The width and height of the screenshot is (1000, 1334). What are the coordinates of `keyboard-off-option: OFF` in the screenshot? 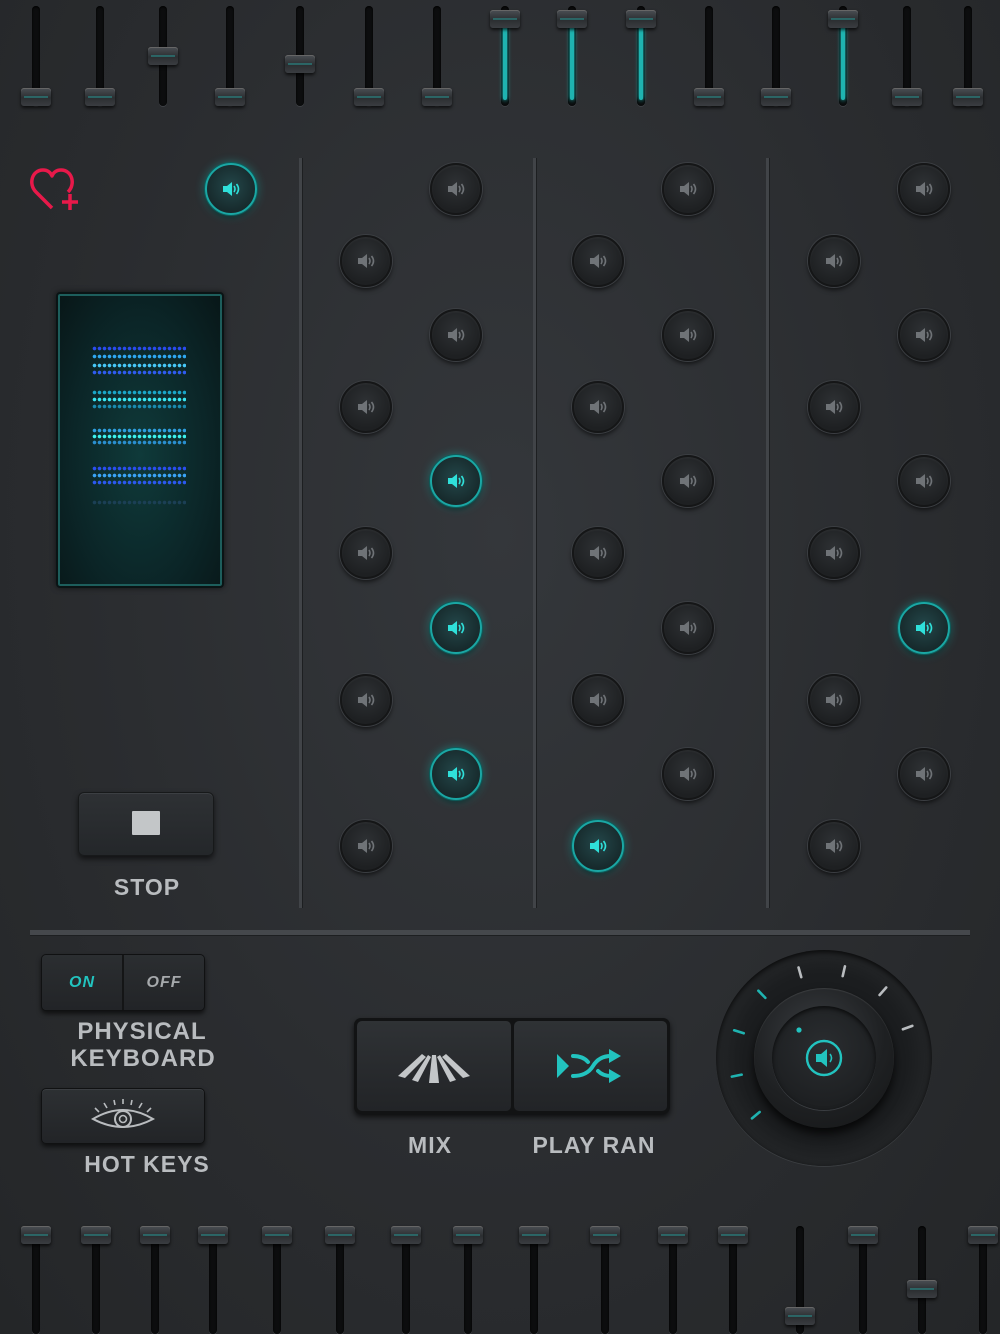 It's located at (164, 982).